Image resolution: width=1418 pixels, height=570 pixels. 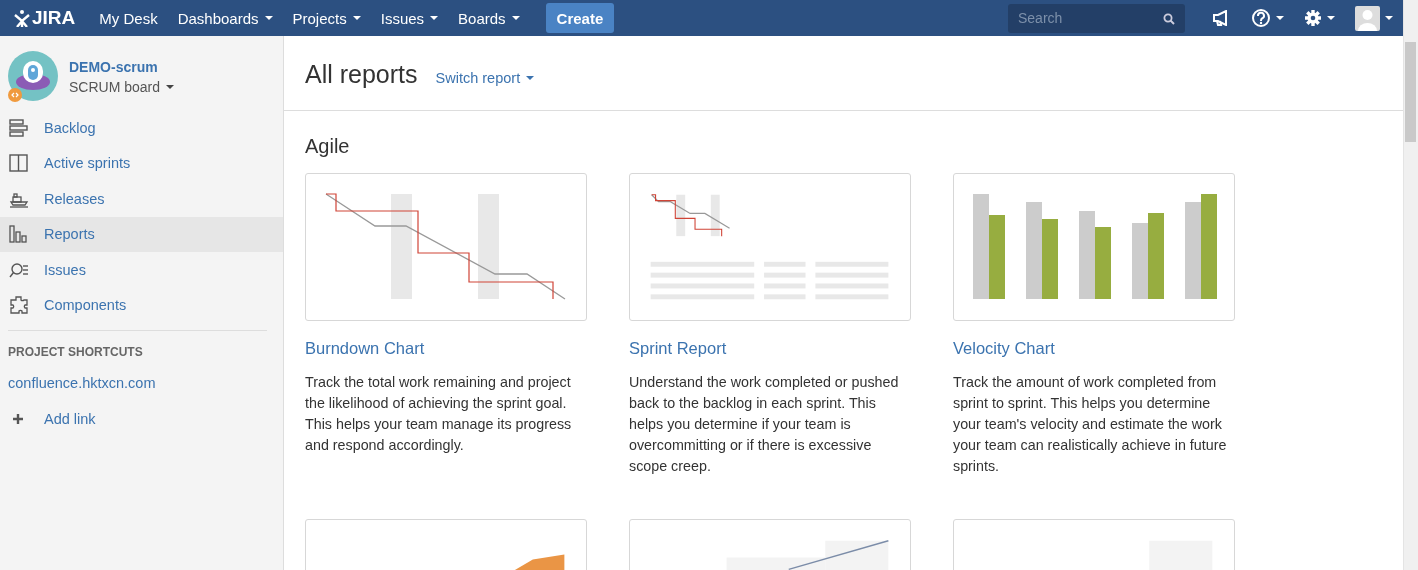 What do you see at coordinates (128, 18) in the screenshot?
I see `nav-menu: My Desk` at bounding box center [128, 18].